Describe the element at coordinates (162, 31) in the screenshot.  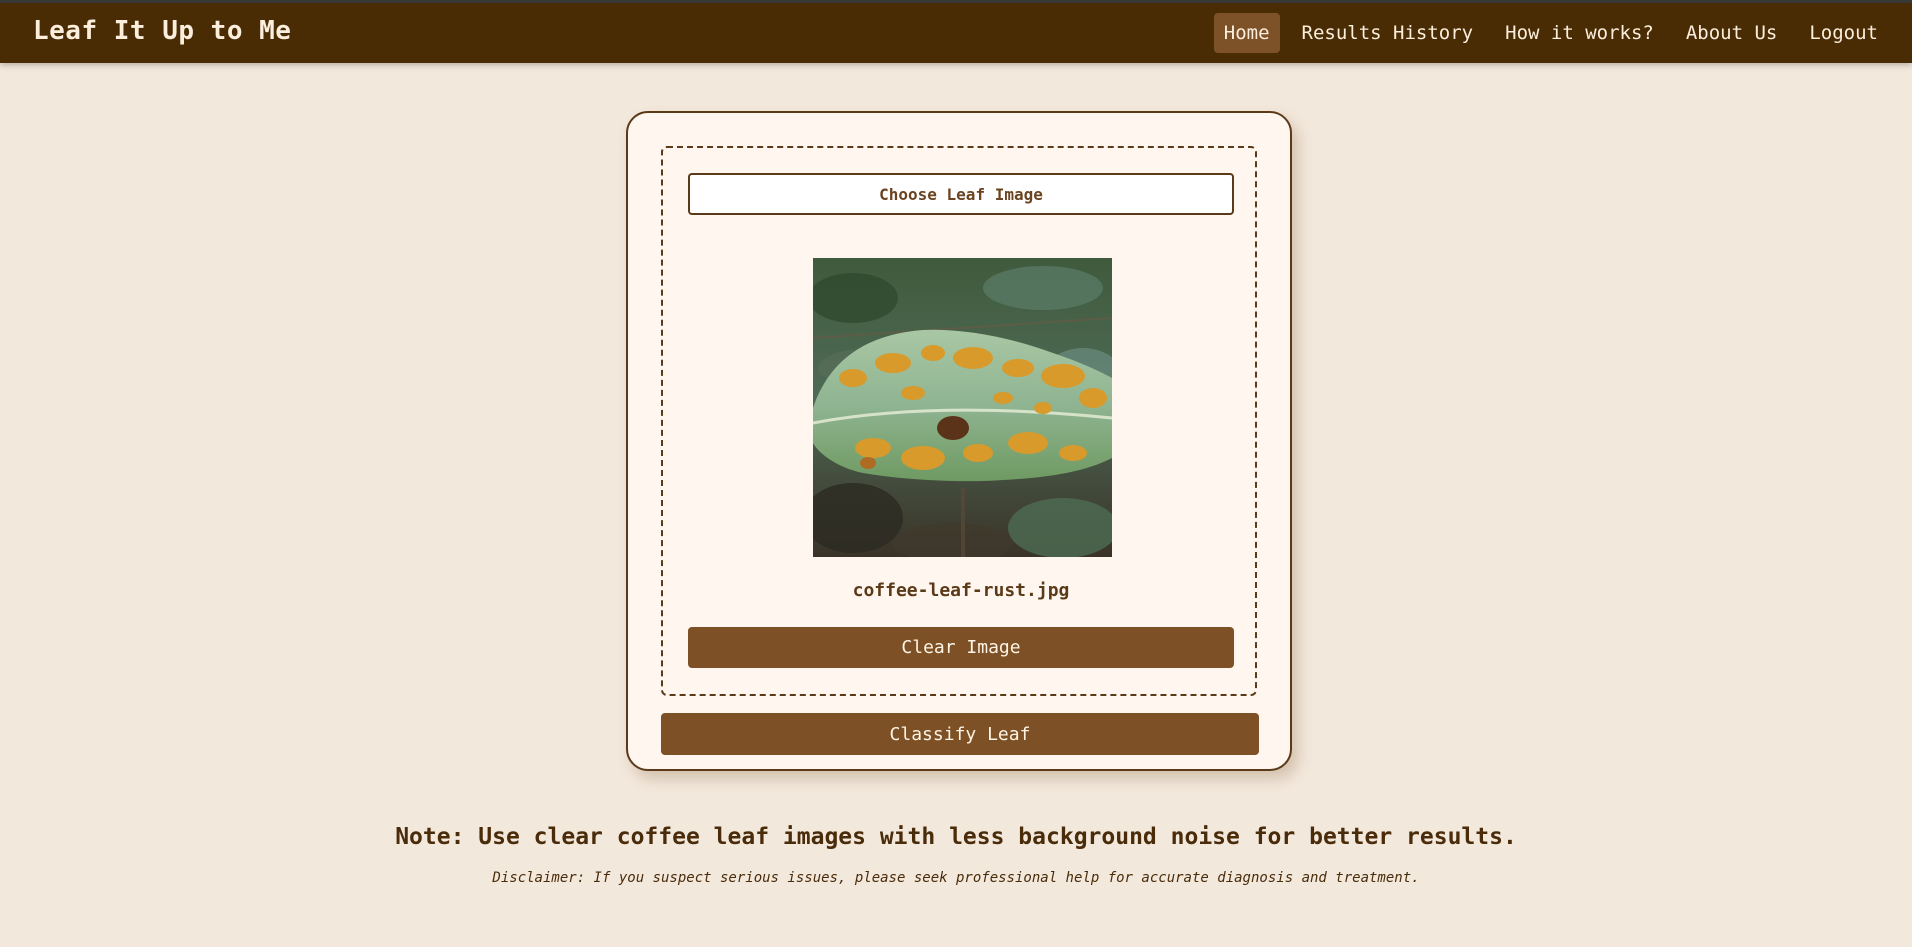
I see `brand-title: Leaf It Up to Me` at that location.